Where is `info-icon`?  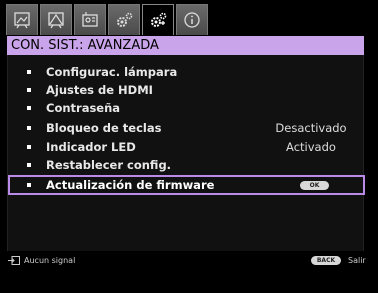 info-icon is located at coordinates (192, 20).